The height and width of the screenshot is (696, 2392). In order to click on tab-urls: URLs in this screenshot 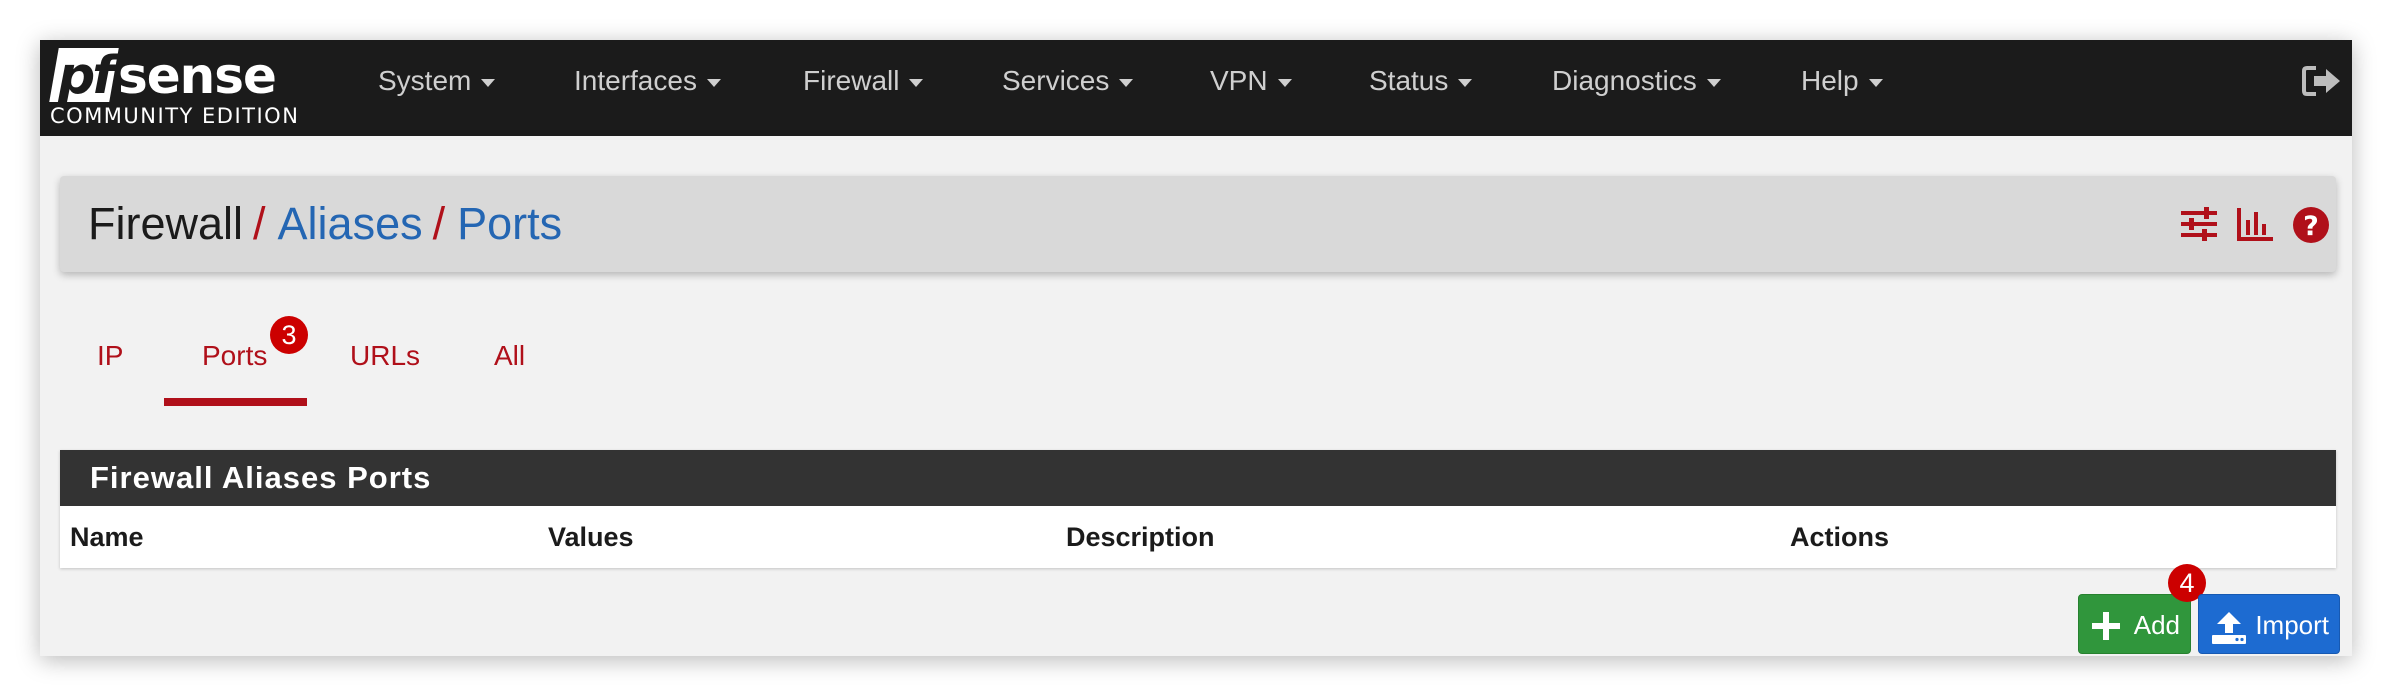, I will do `click(385, 356)`.